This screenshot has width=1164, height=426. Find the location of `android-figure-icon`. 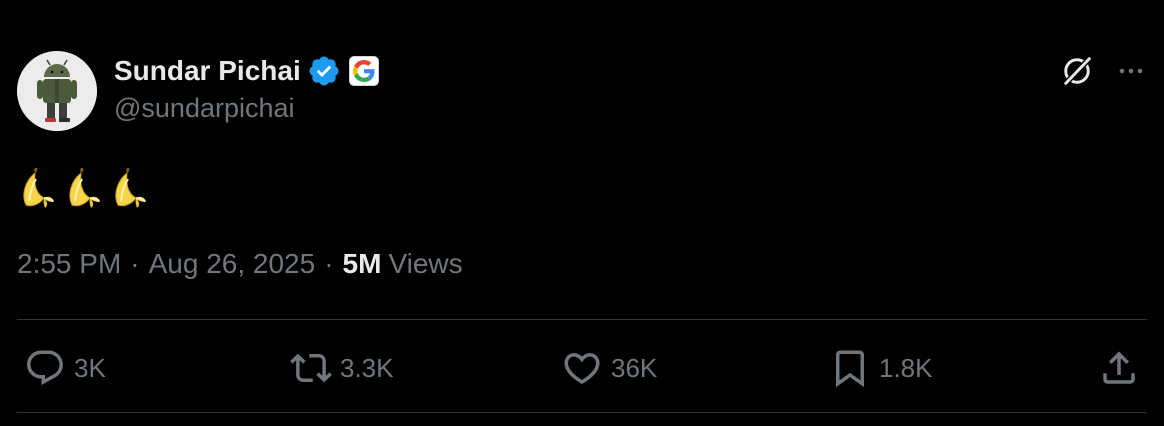

android-figure-icon is located at coordinates (57, 91).